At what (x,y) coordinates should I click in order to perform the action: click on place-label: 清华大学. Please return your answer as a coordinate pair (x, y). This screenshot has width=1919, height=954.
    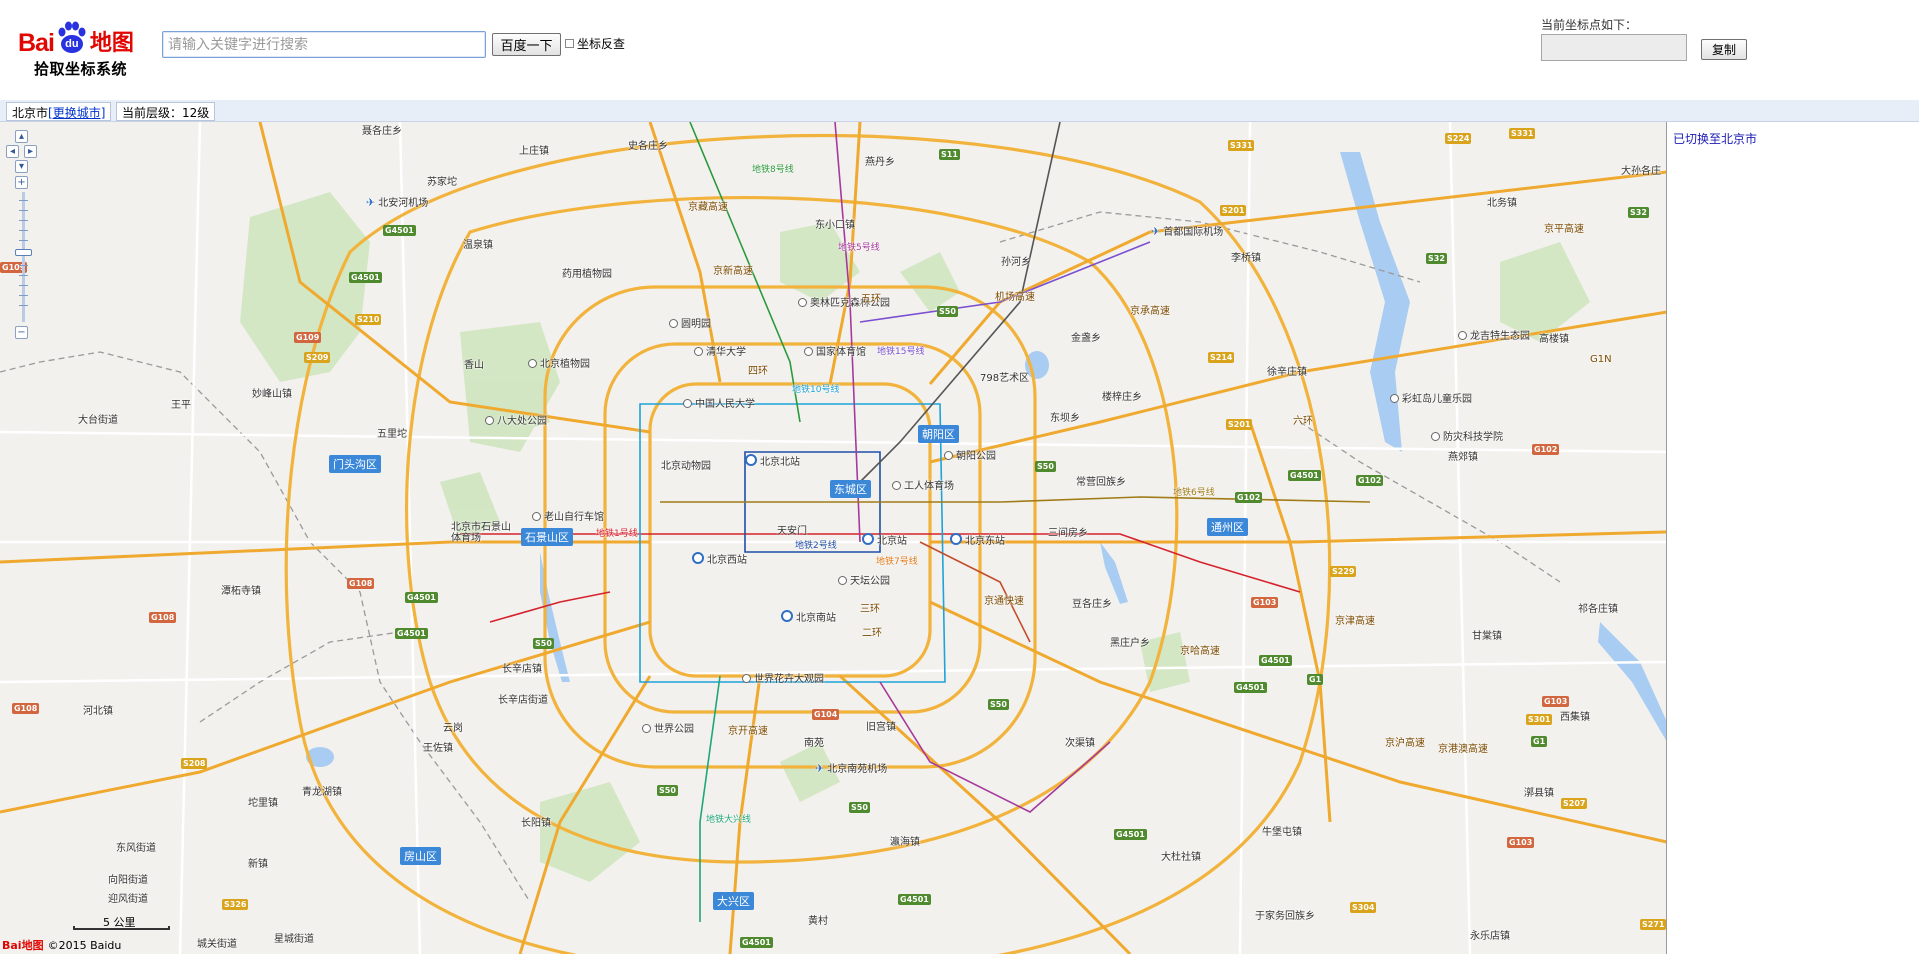
    Looking at the image, I should click on (720, 350).